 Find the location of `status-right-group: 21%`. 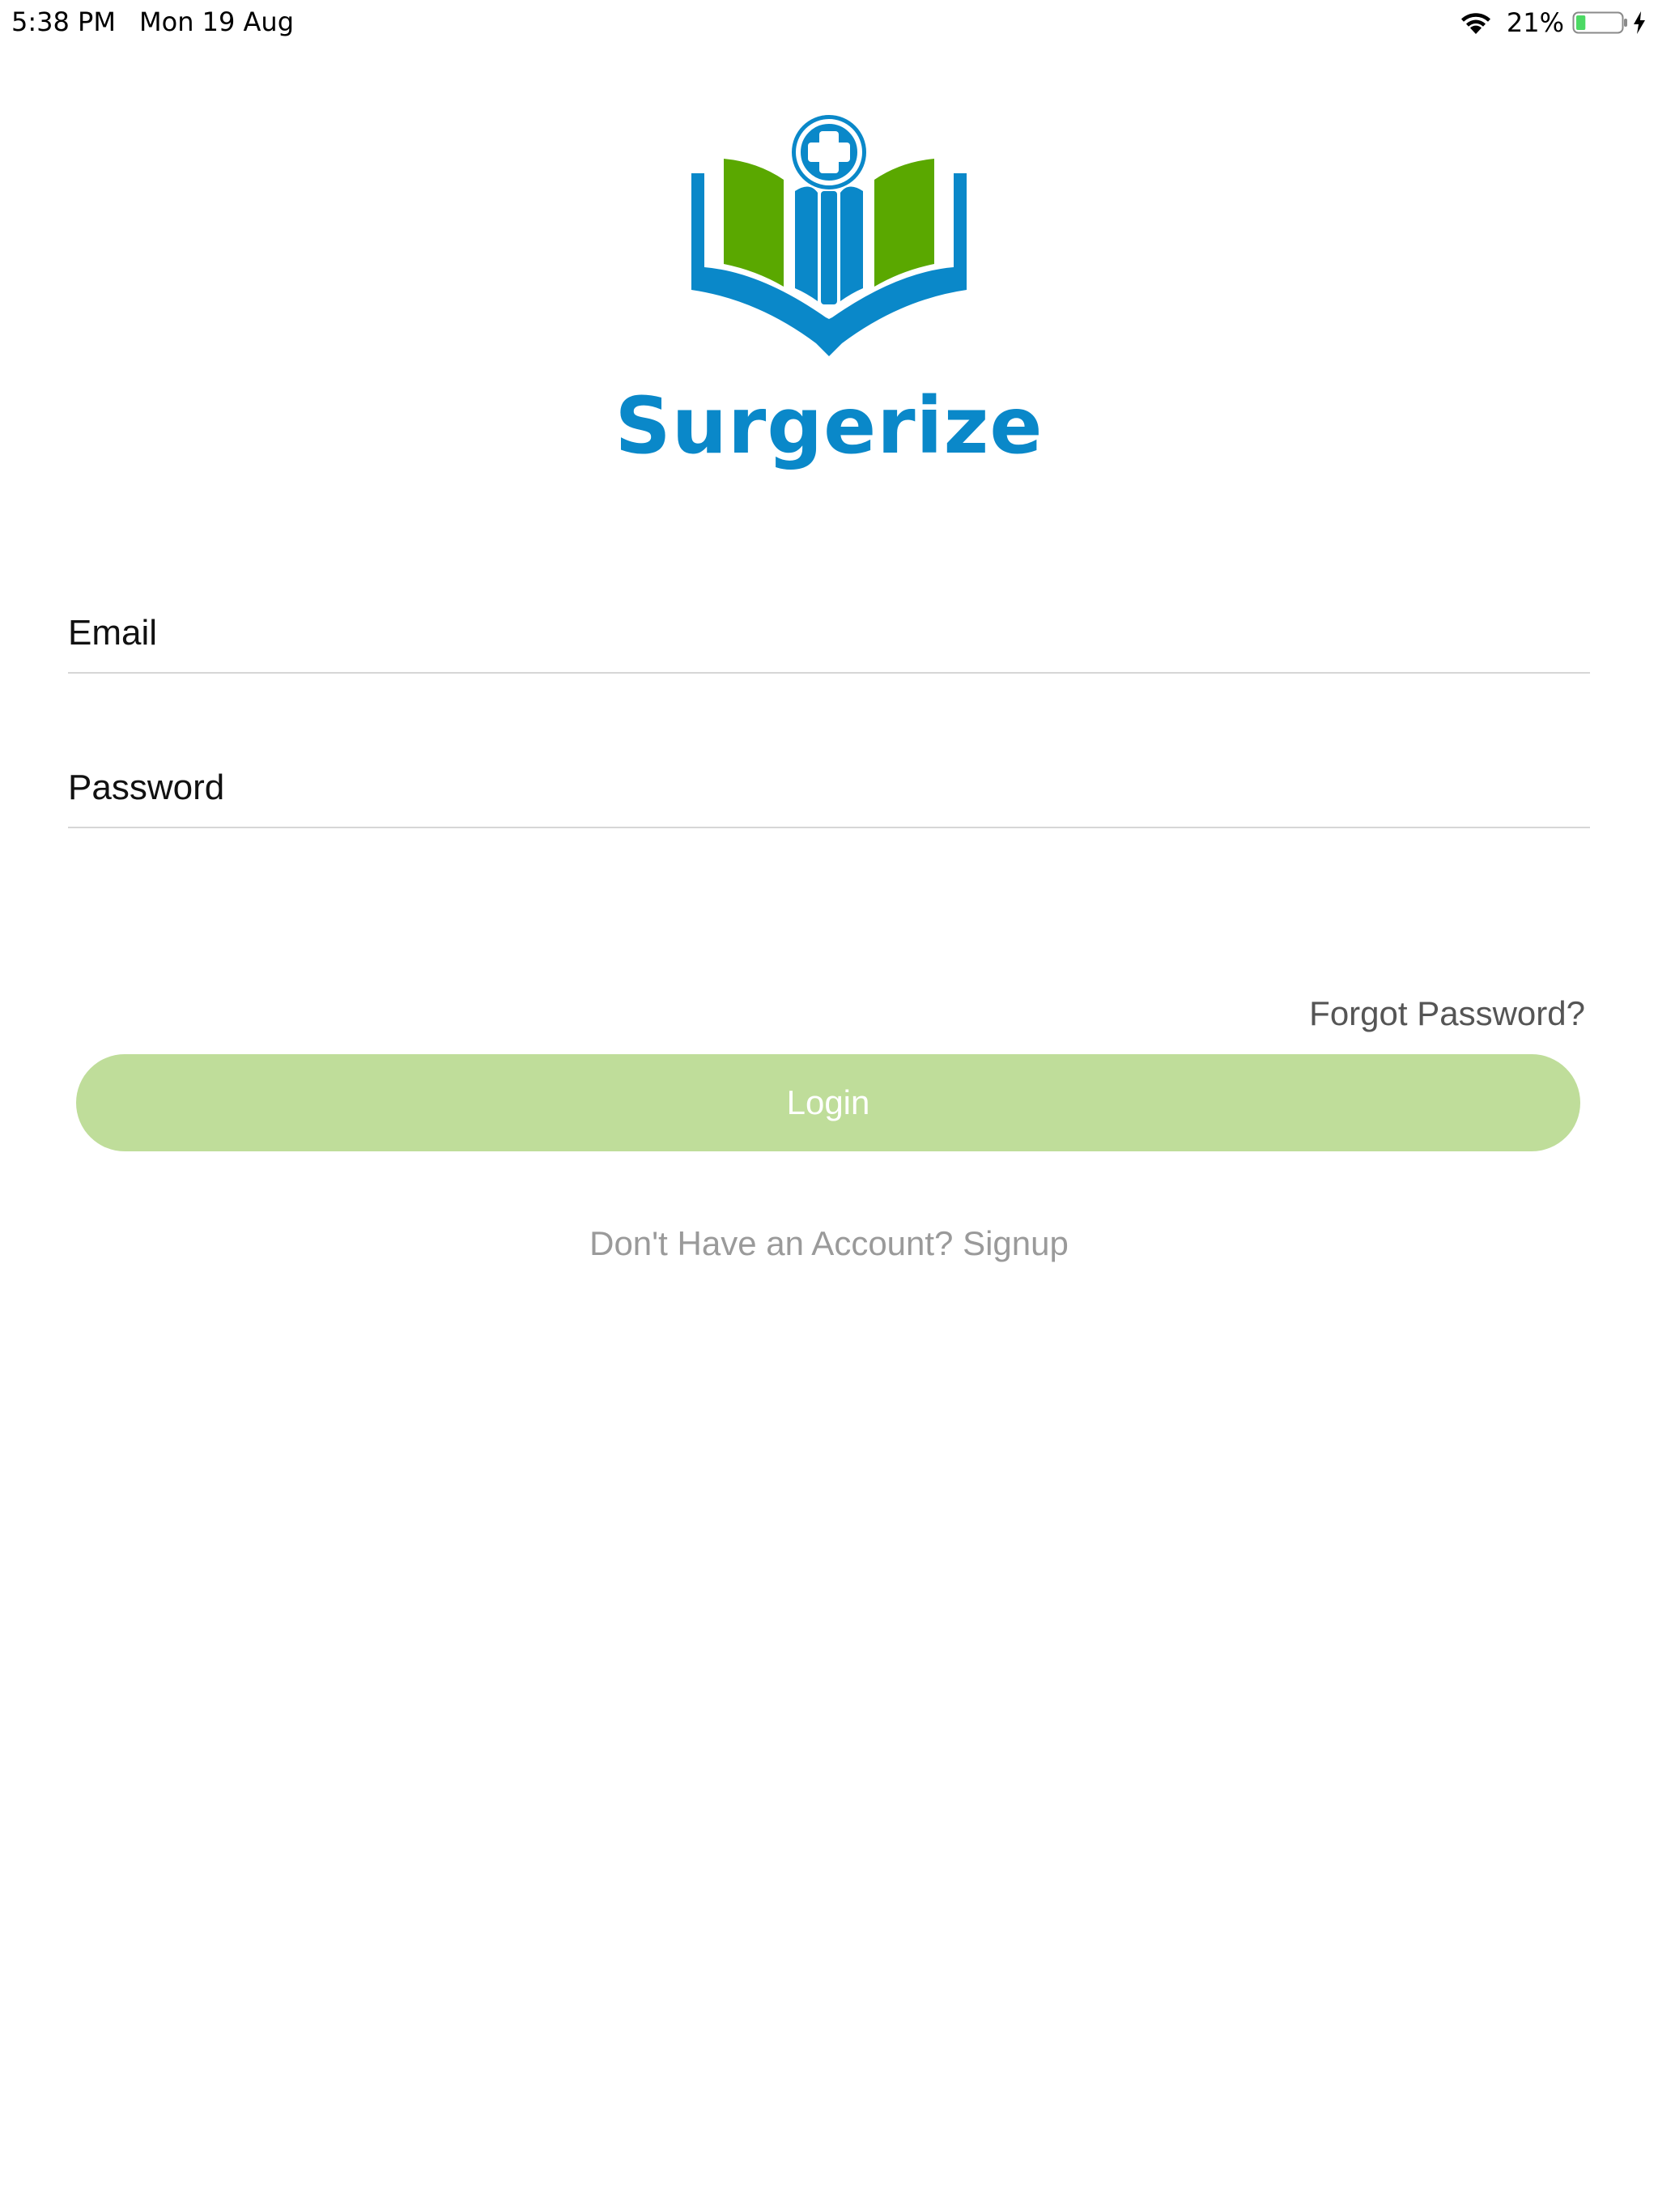

status-right-group: 21% is located at coordinates (1553, 22).